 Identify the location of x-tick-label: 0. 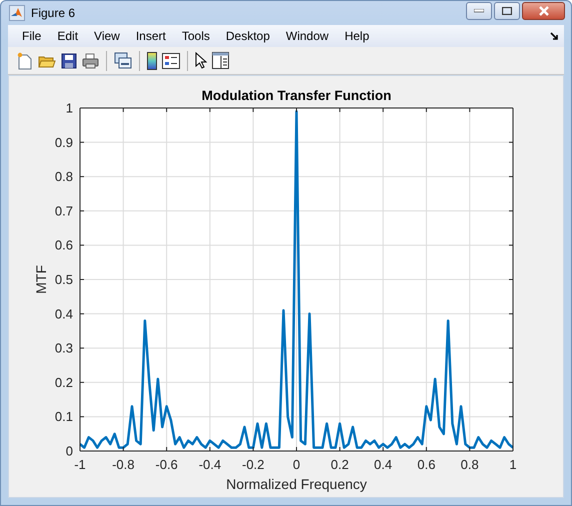
(296, 464).